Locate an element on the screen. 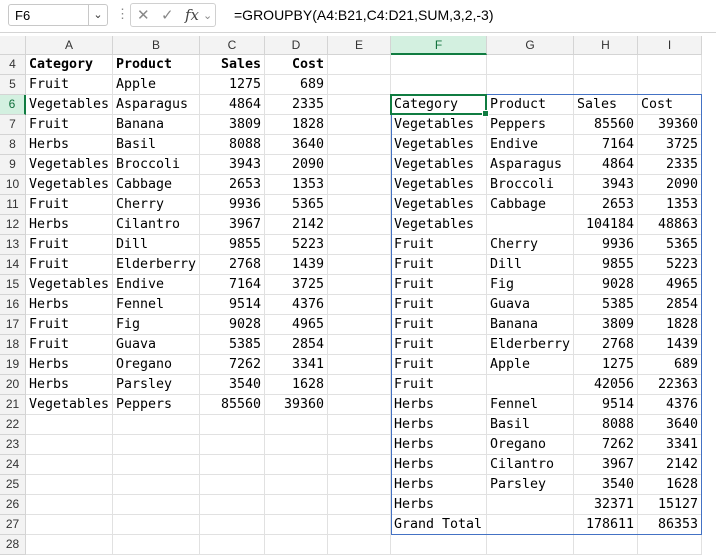 This screenshot has height=558, width=716. column-header-e: E is located at coordinates (359, 45).